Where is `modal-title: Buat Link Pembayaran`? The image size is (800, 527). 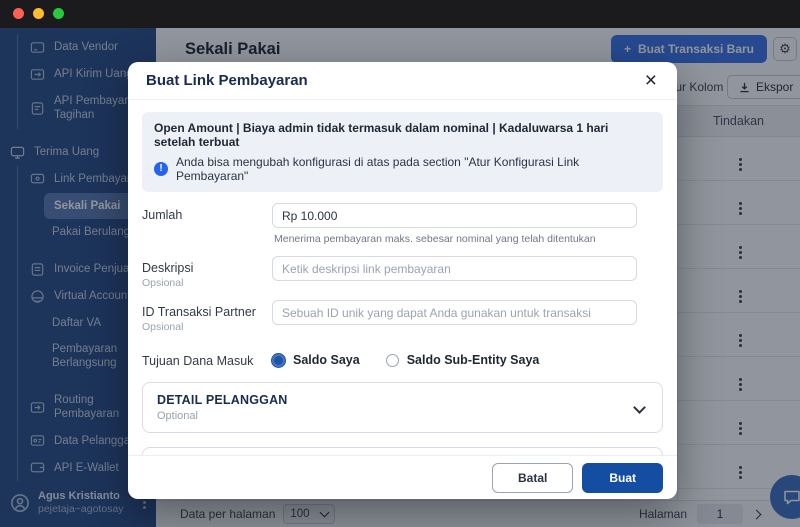
modal-title: Buat Link Pembayaran is located at coordinates (227, 80).